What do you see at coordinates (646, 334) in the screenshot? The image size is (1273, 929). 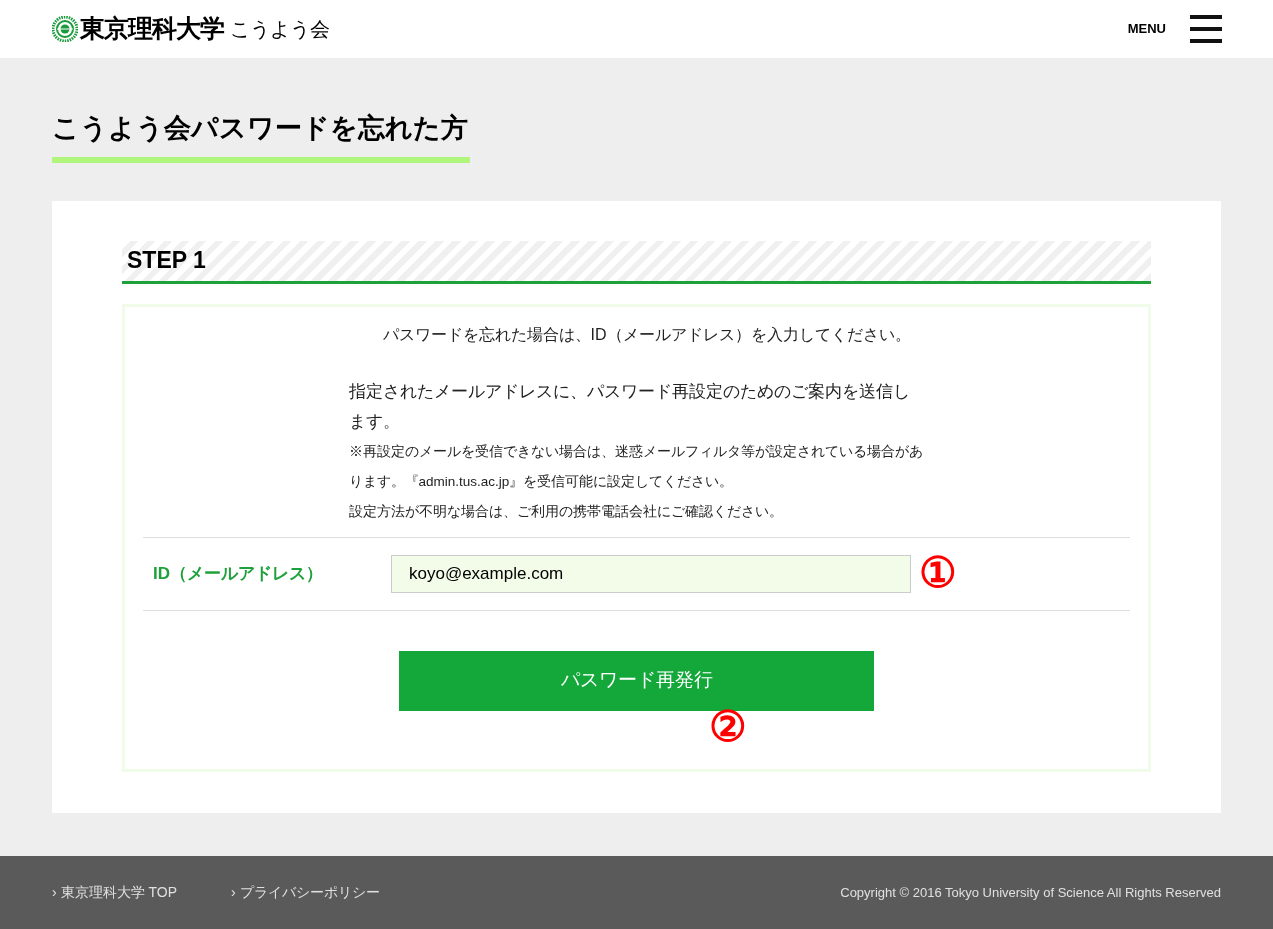 I see `intro-text: パスワードを忘れた場合は、ID（メールアドレス）を入力してください。` at bounding box center [646, 334].